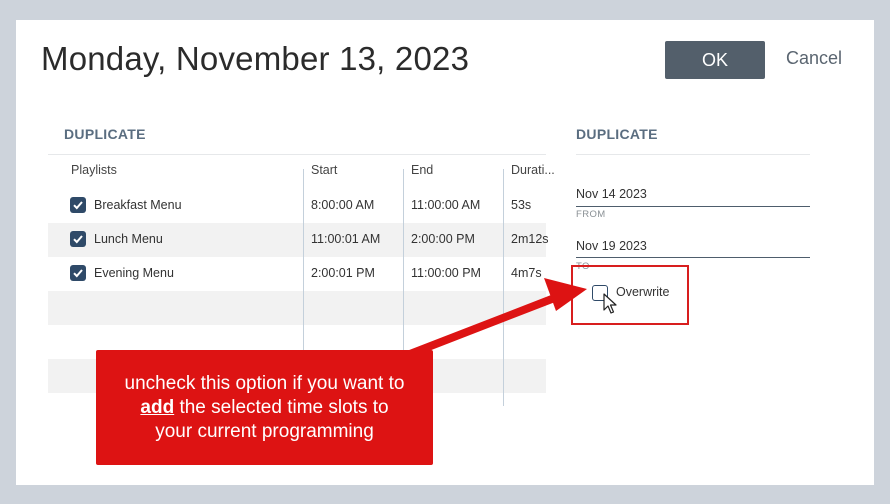 Image resolution: width=890 pixels, height=504 pixels. Describe the element at coordinates (264, 383) in the screenshot. I see `callout-line-1: uncheck this option if you want to` at that location.